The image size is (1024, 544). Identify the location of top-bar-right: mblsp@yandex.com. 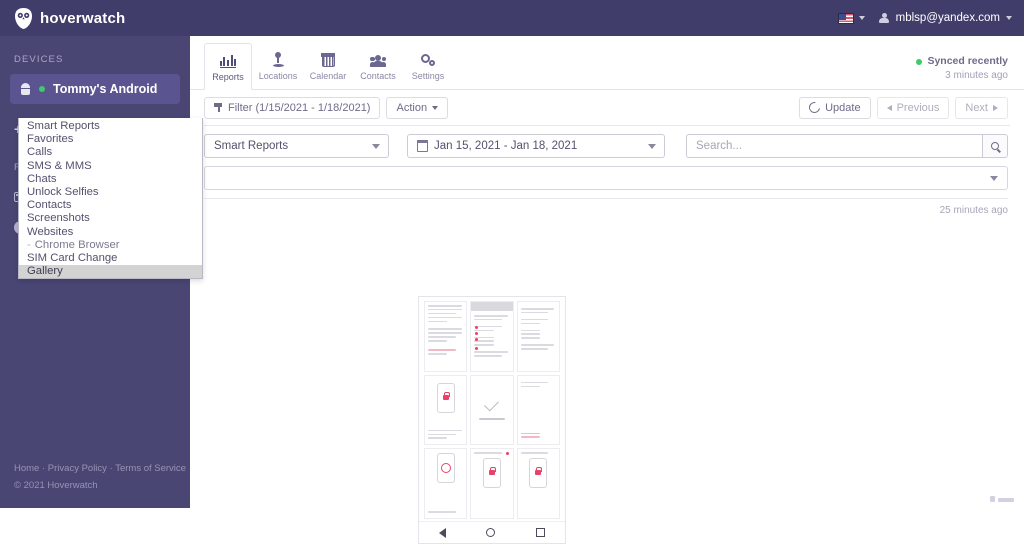
(930, 18).